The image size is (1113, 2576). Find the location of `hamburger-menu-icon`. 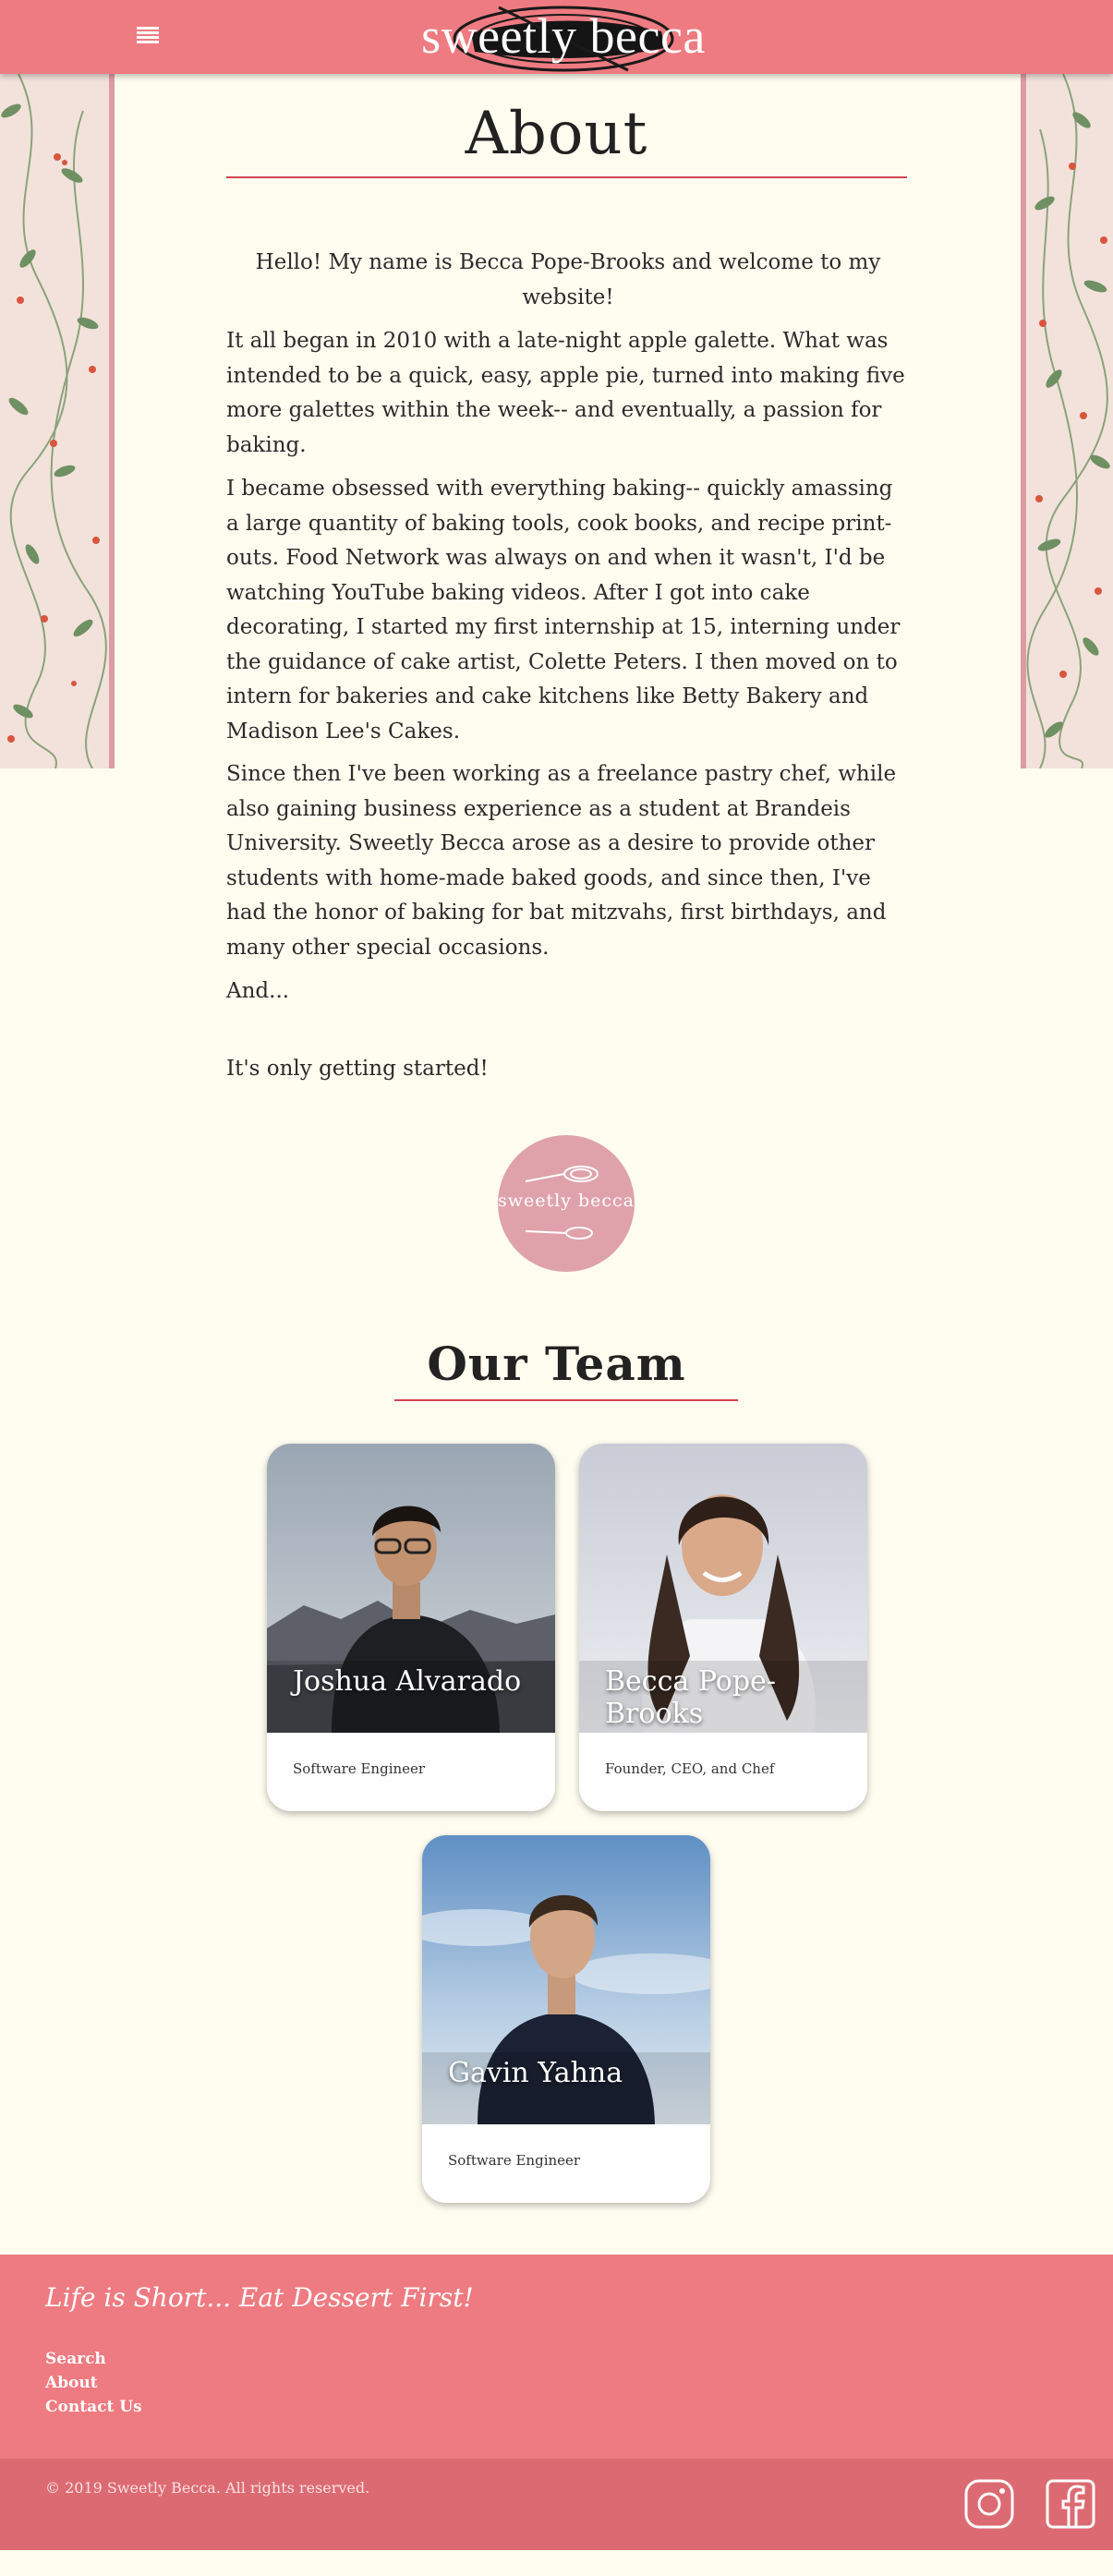

hamburger-menu-icon is located at coordinates (148, 35).